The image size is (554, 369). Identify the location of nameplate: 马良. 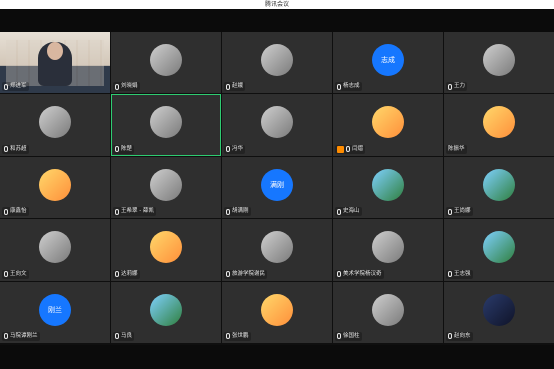
(124, 336).